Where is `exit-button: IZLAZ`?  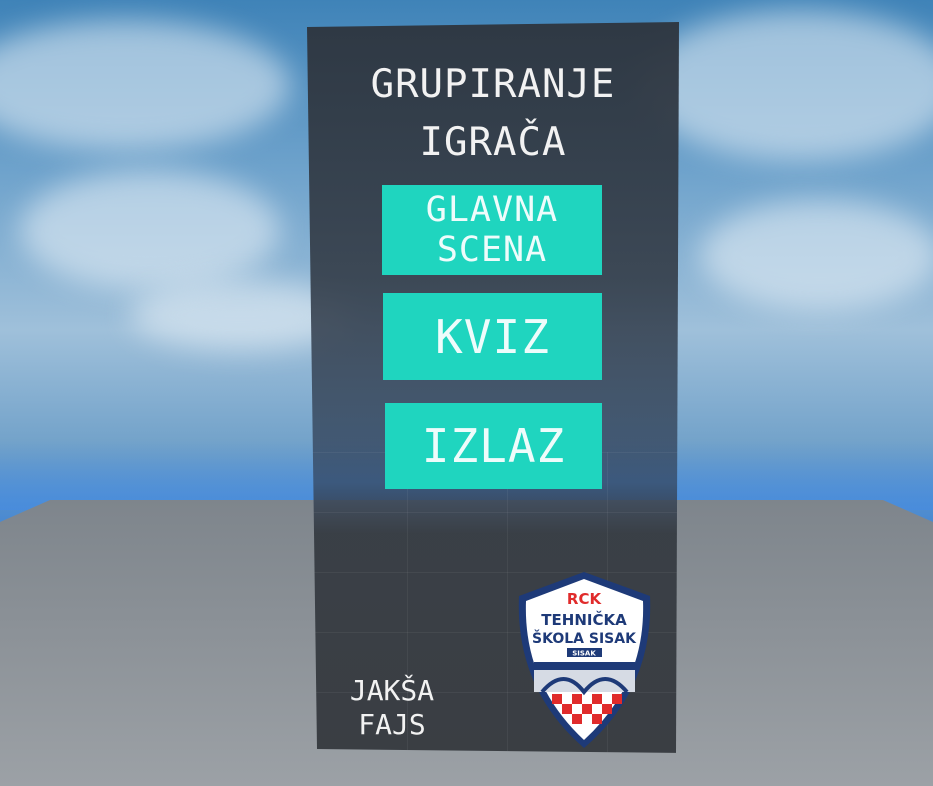
exit-button: IZLAZ is located at coordinates (493, 446).